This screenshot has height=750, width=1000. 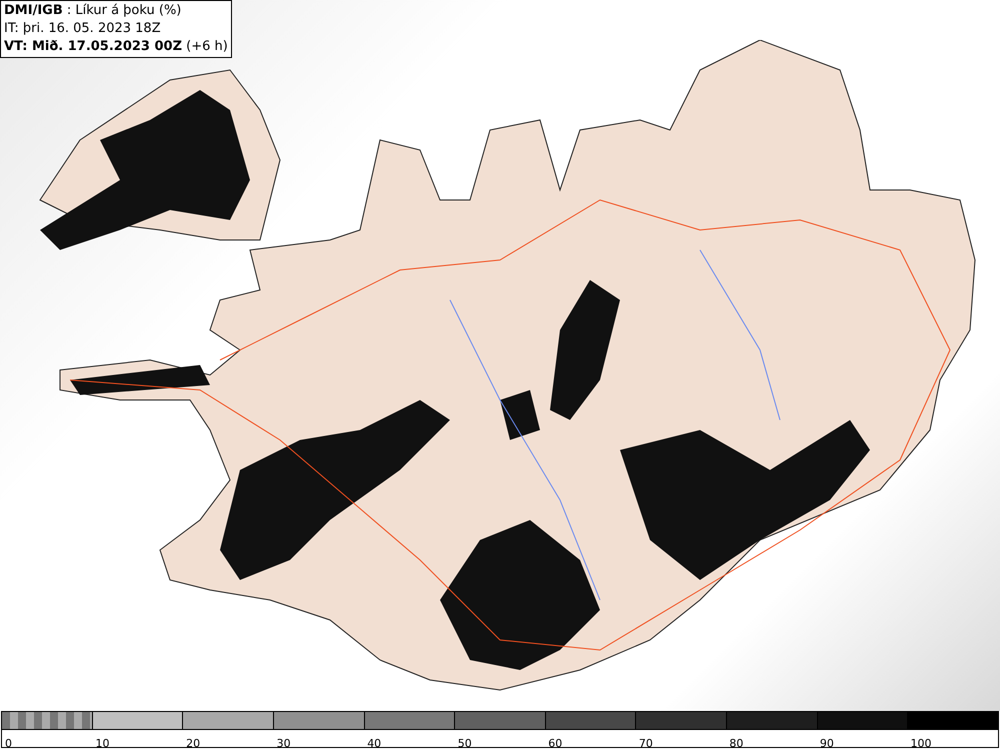 What do you see at coordinates (8, 743) in the screenshot?
I see `legend-label: 0` at bounding box center [8, 743].